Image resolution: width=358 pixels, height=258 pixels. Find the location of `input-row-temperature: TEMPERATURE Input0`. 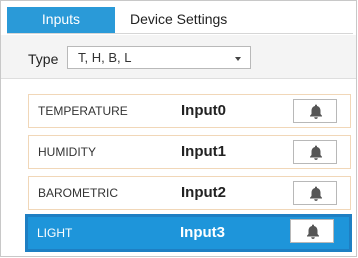

input-row-temperature: TEMPERATURE Input0 is located at coordinates (189, 111).